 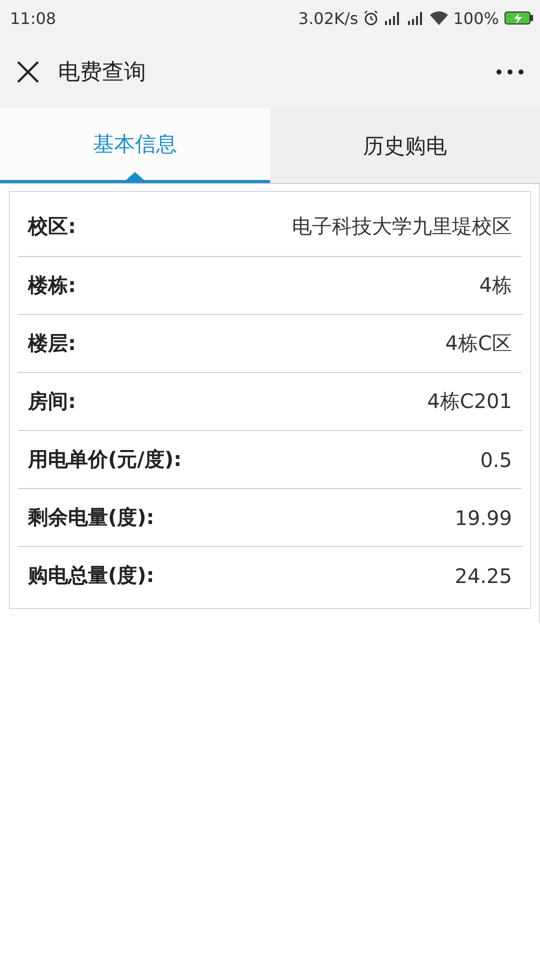 I want to click on field-label: 购电总量(度):, so click(x=91, y=575).